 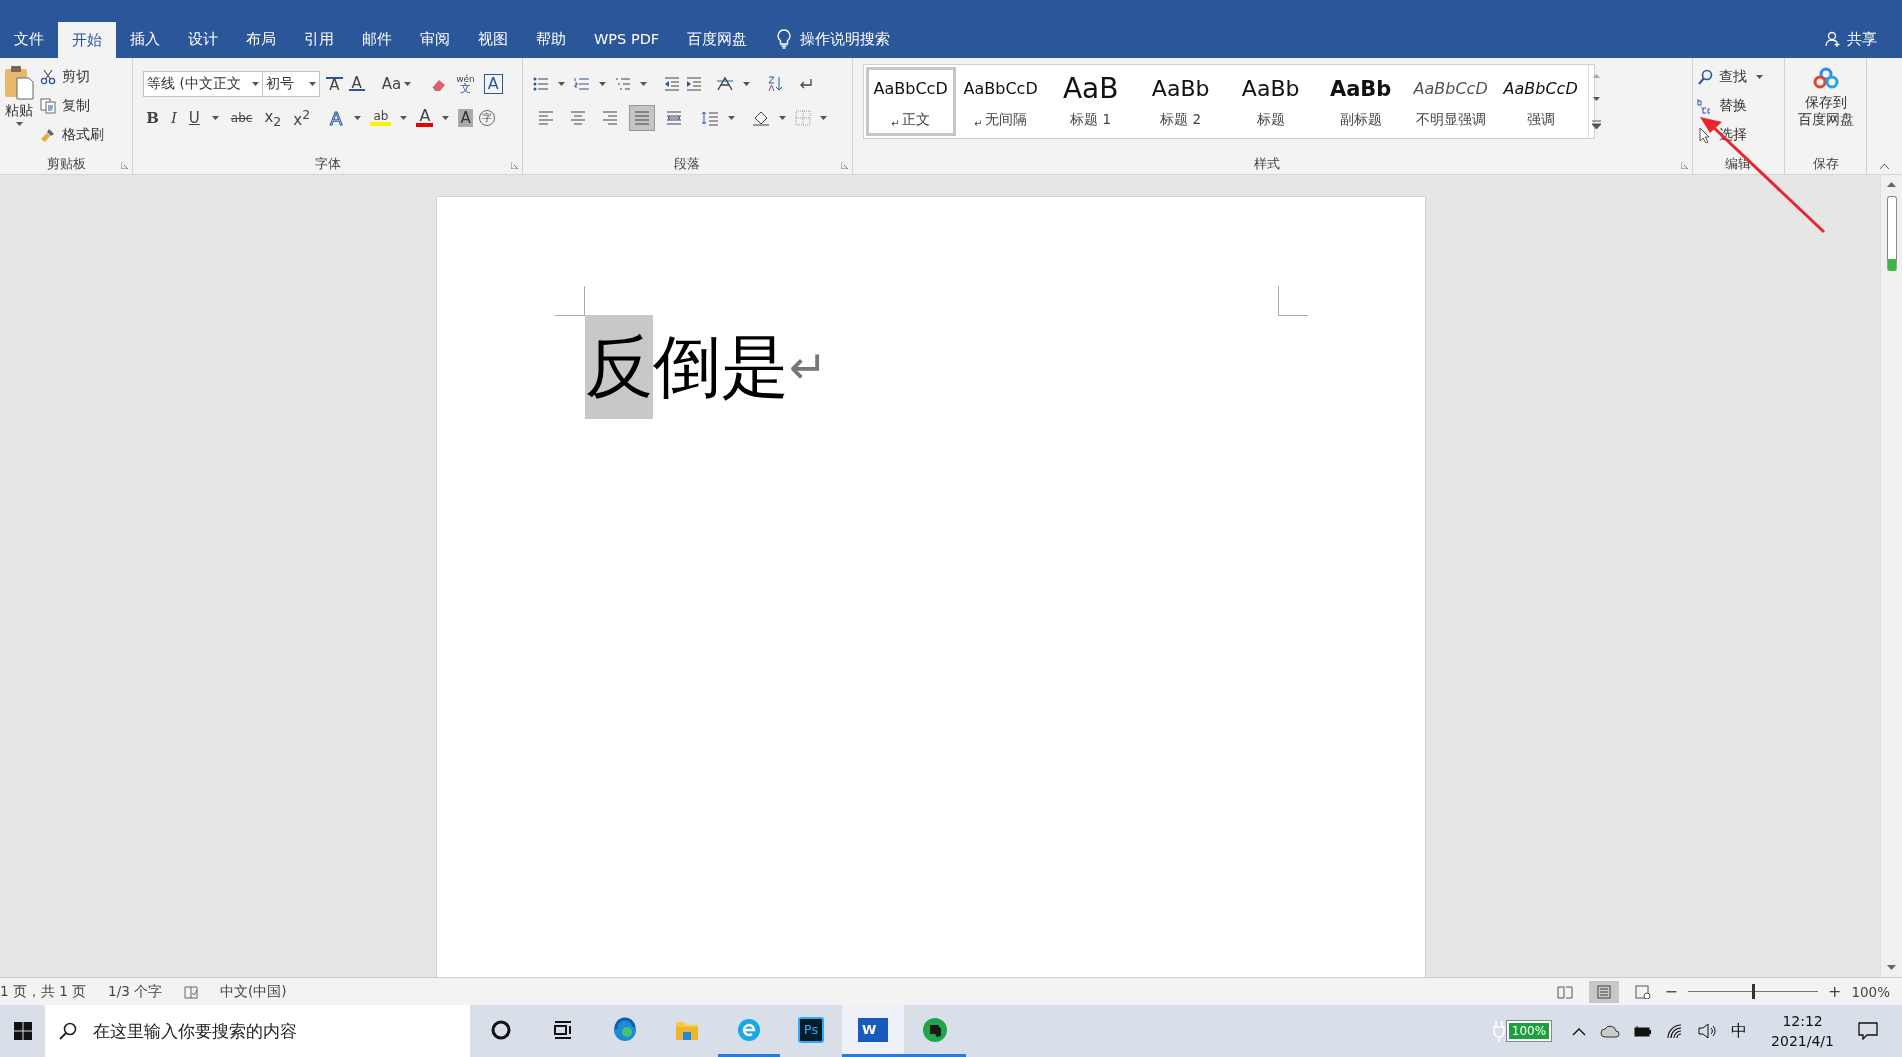 I want to click on scroll-up-icon, so click(x=1891, y=184).